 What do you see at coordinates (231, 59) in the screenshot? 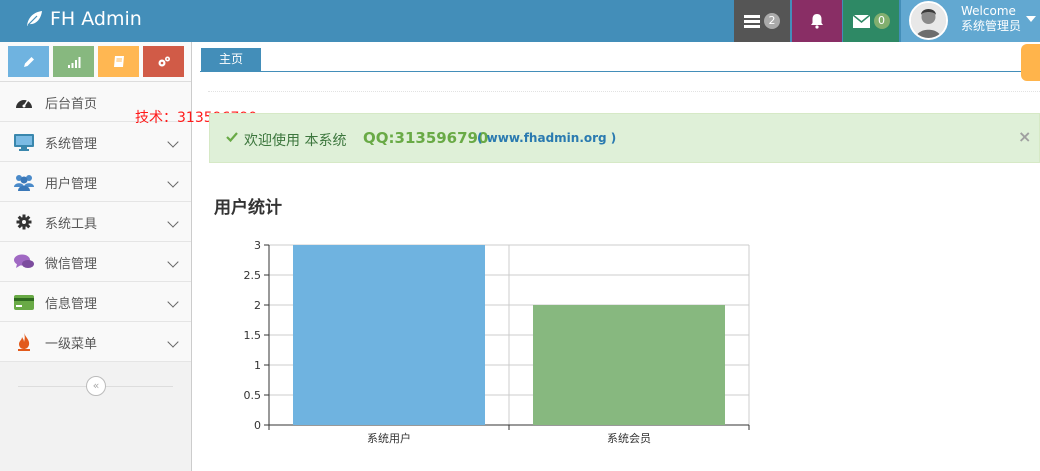
I see `tab-home: 主页` at bounding box center [231, 59].